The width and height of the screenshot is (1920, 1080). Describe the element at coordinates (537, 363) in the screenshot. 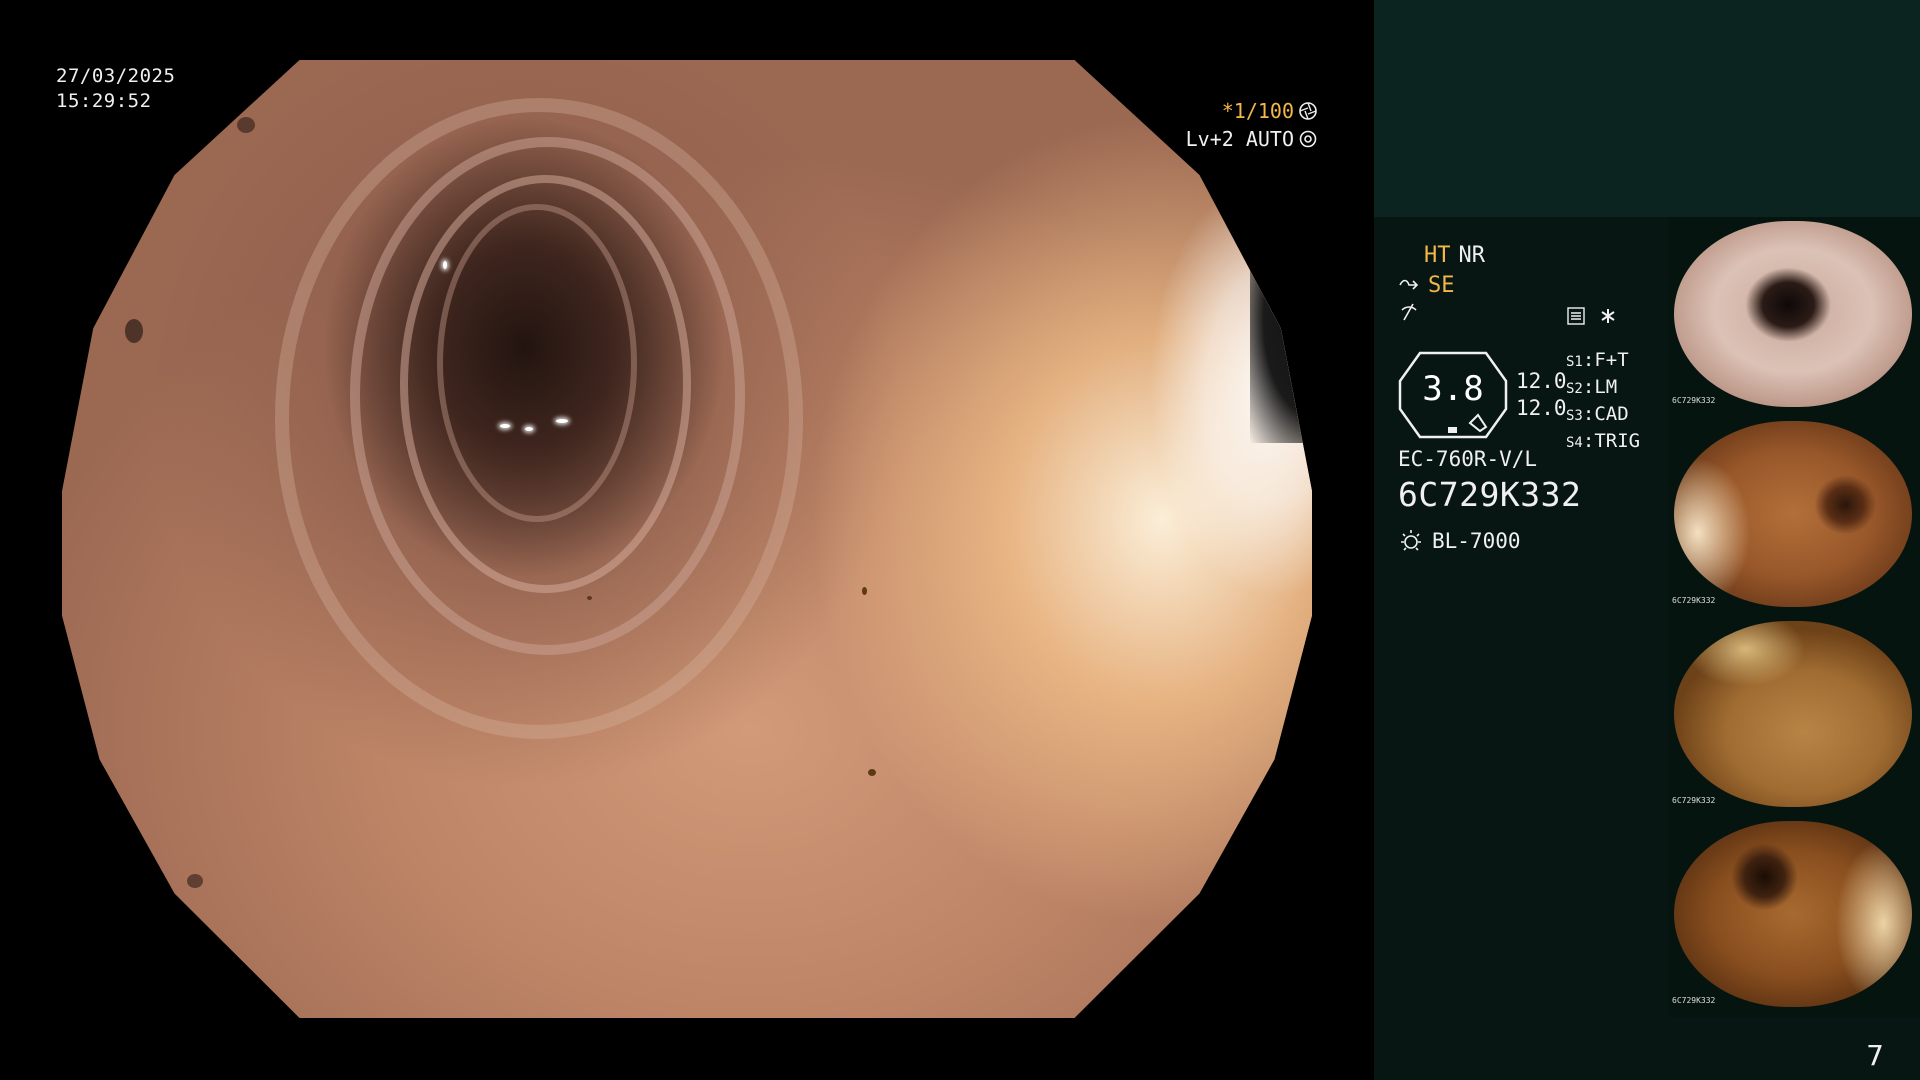

I see `mucosal-fold` at that location.